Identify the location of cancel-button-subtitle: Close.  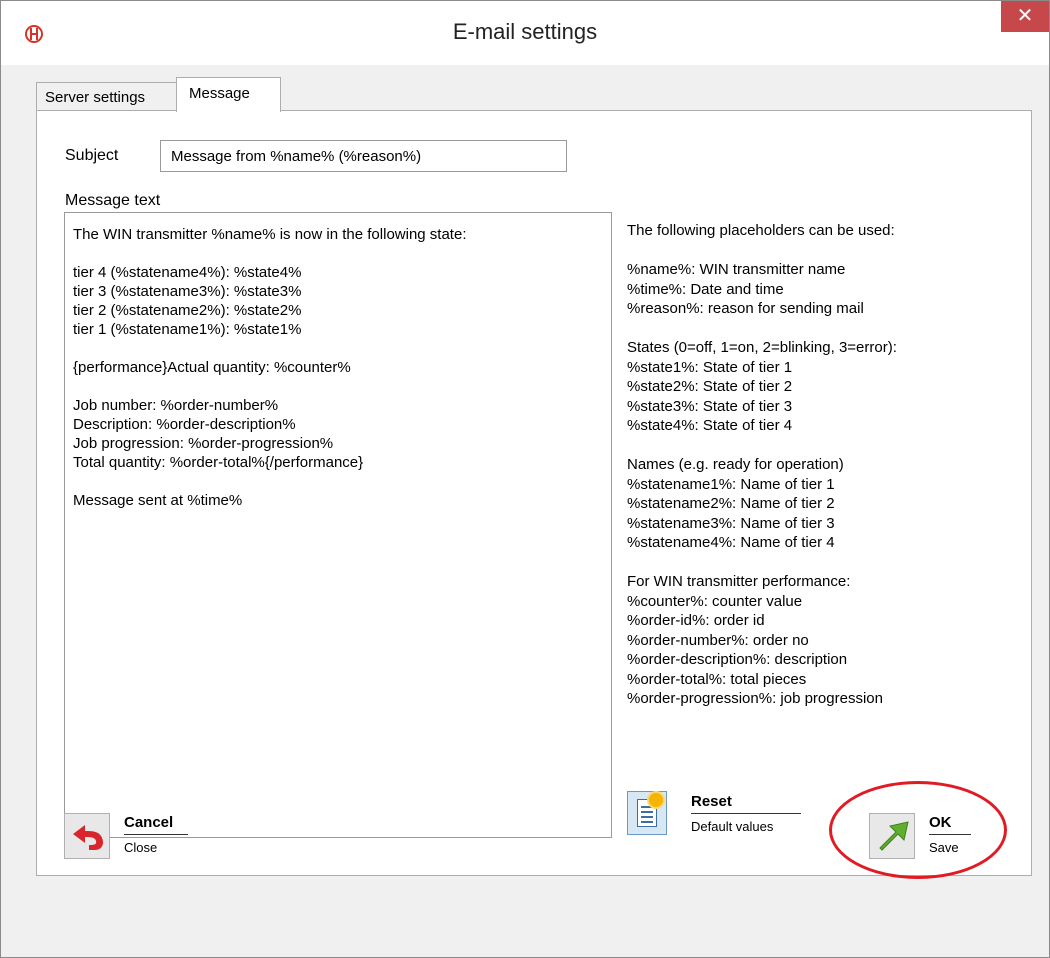
(141, 847).